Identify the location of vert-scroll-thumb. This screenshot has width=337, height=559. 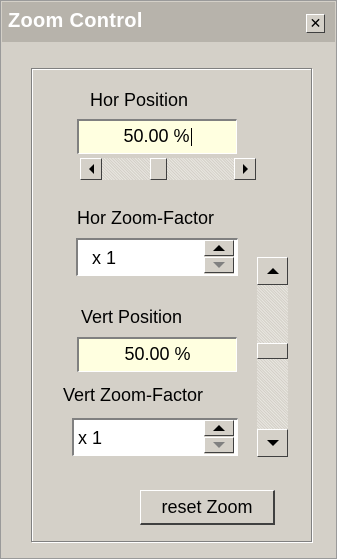
(272, 351).